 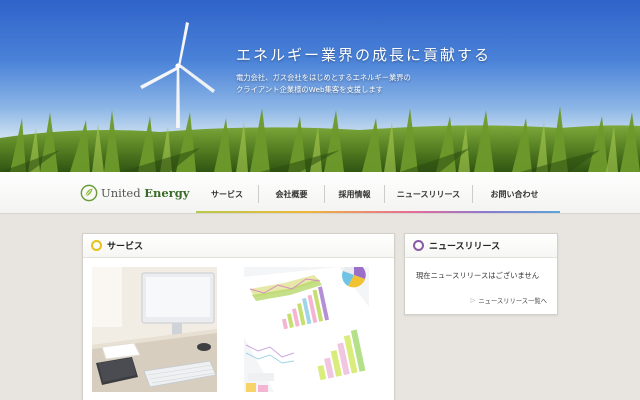 What do you see at coordinates (291, 194) in the screenshot?
I see `nav-item-company: 会社概要` at bounding box center [291, 194].